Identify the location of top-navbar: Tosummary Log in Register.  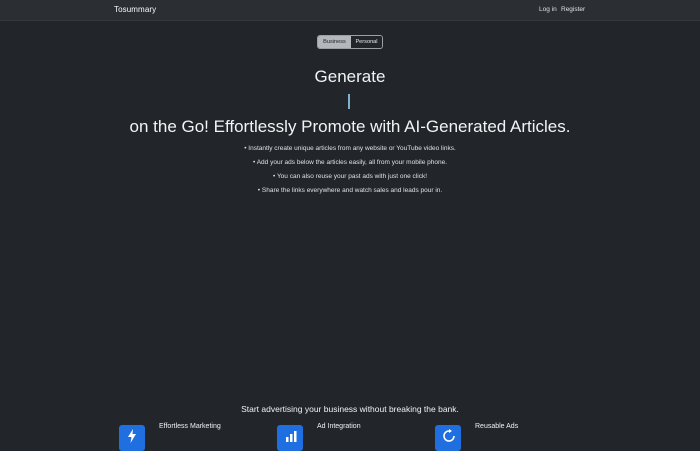
(350, 10).